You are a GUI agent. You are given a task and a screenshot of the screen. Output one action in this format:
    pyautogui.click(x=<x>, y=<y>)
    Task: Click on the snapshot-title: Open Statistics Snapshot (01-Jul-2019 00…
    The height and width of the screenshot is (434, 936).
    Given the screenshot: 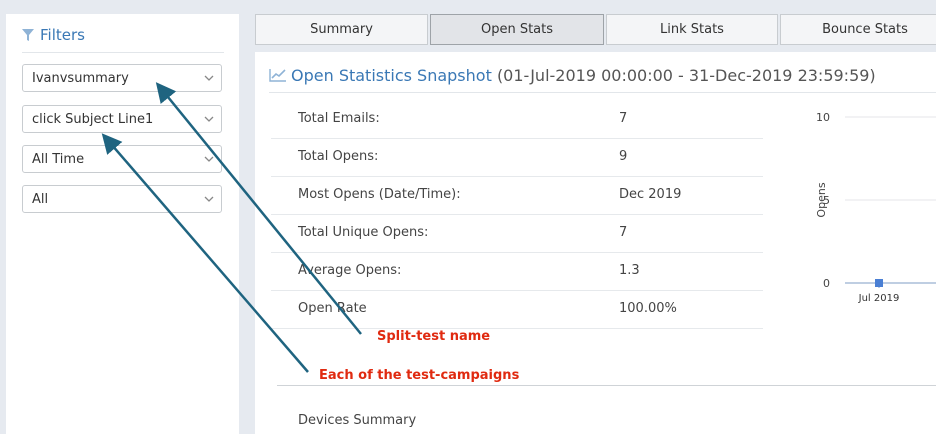 What is the action you would take?
    pyautogui.click(x=572, y=76)
    